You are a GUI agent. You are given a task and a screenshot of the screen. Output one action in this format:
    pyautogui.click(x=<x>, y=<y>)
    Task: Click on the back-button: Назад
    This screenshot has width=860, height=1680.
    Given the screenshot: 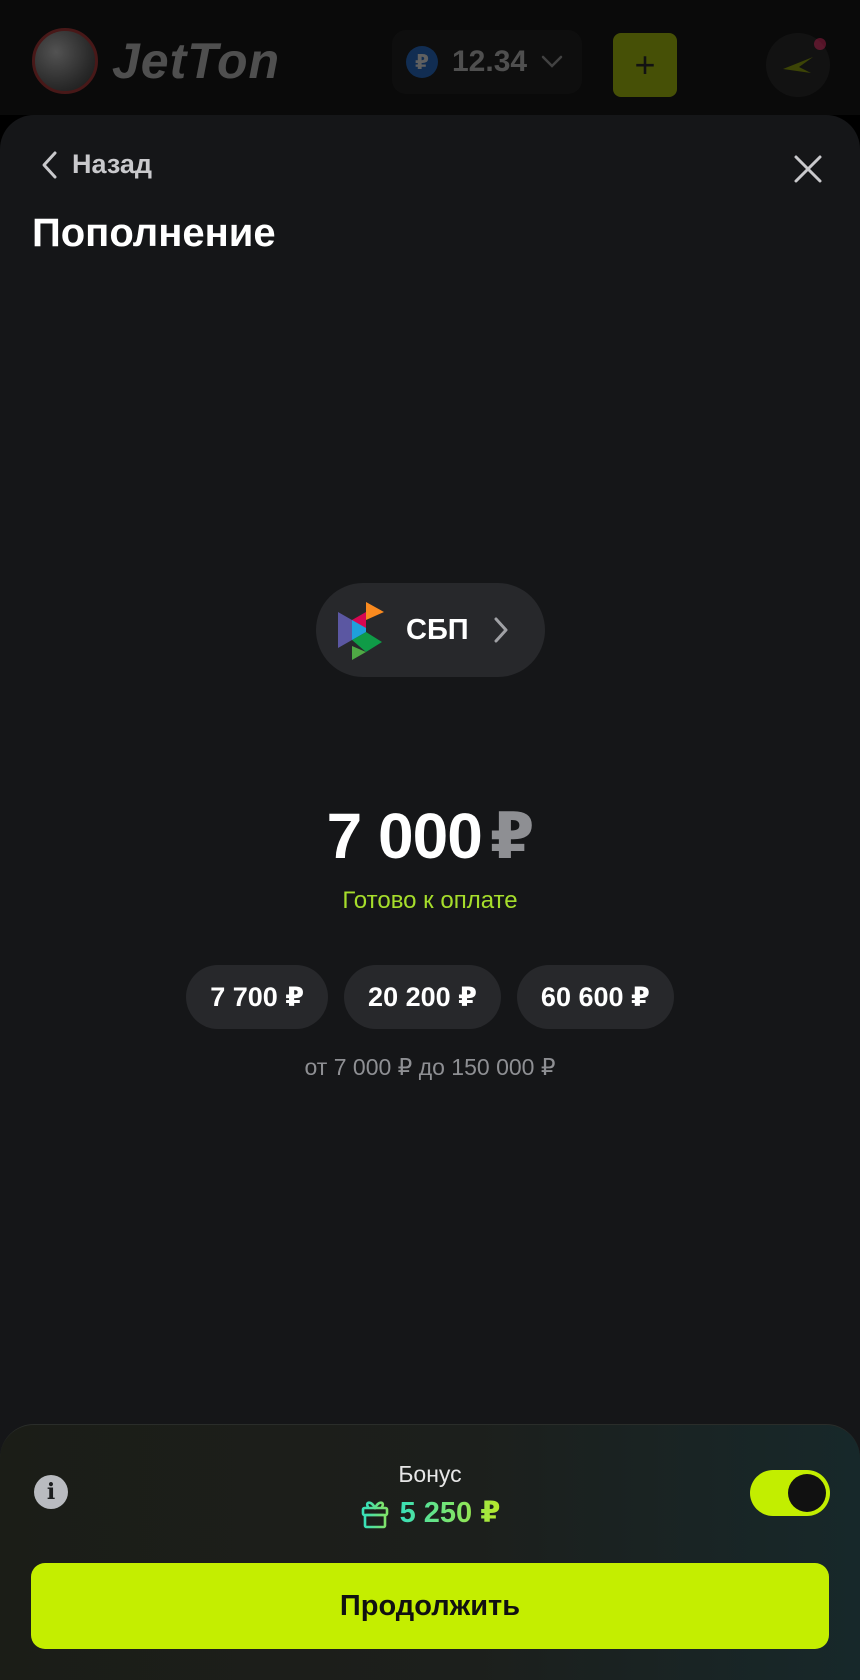 What is the action you would take?
    pyautogui.click(x=96, y=164)
    